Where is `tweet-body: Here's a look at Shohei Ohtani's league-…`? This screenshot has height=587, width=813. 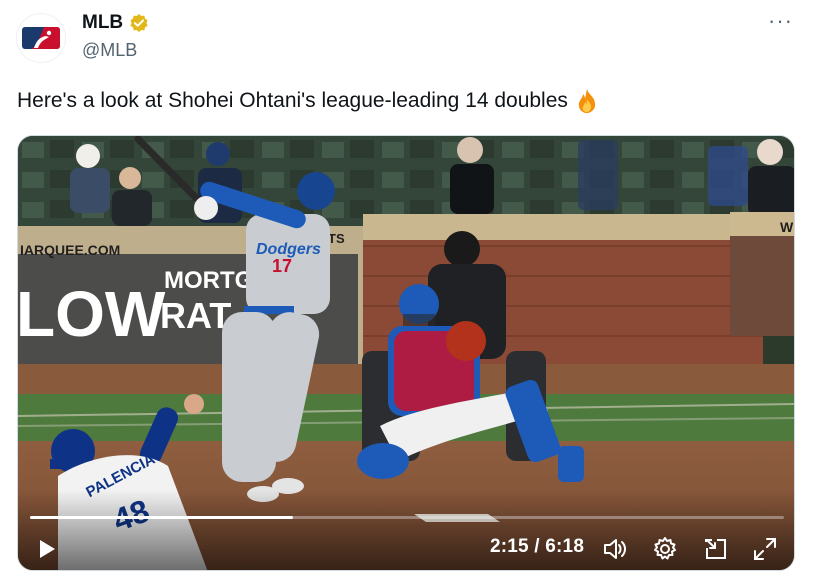
tweet-body: Here's a look at Shohei Ohtani's league-… is located at coordinates (292, 100).